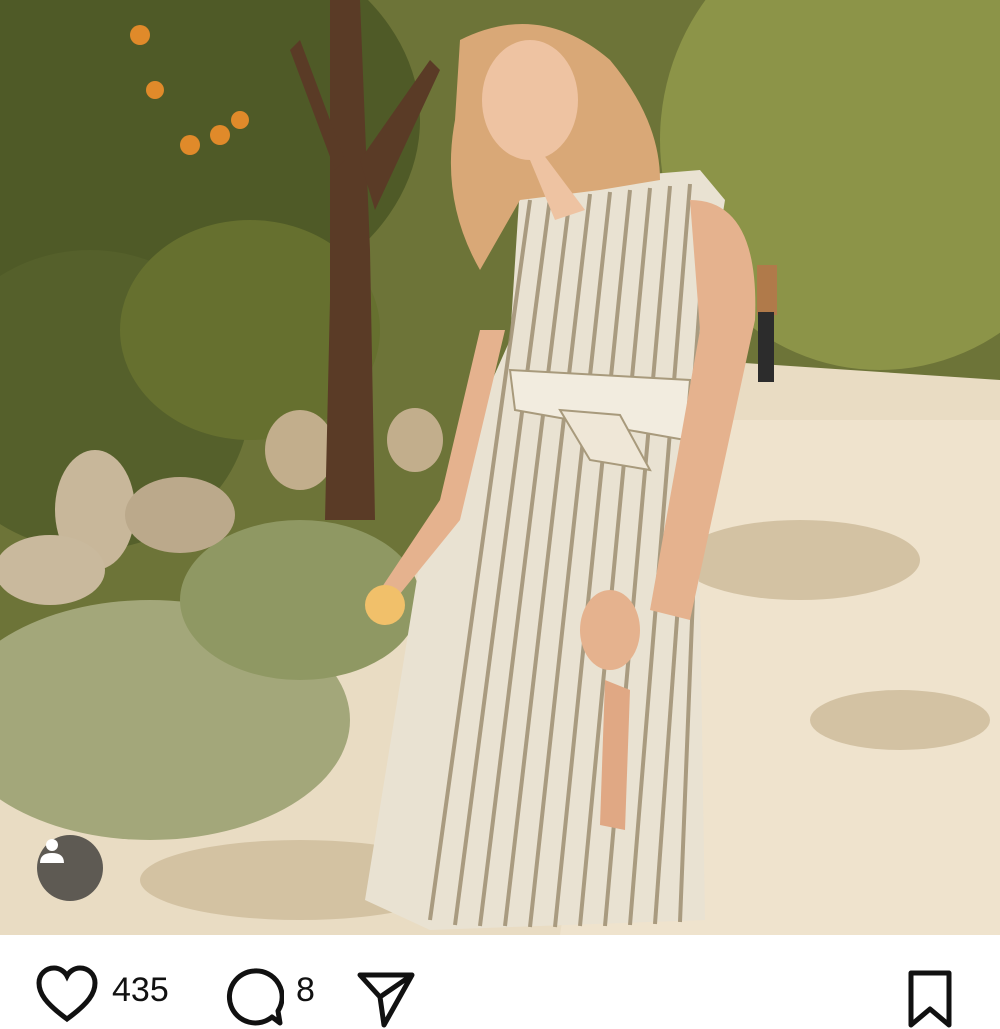 The image size is (1000, 1029). I want to click on tagged-users-button, so click(70, 868).